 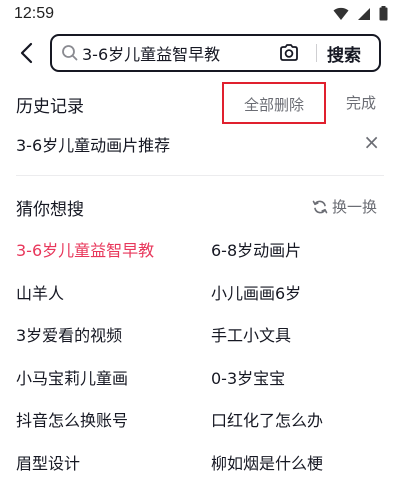 I want to click on back-button, so click(x=26, y=53).